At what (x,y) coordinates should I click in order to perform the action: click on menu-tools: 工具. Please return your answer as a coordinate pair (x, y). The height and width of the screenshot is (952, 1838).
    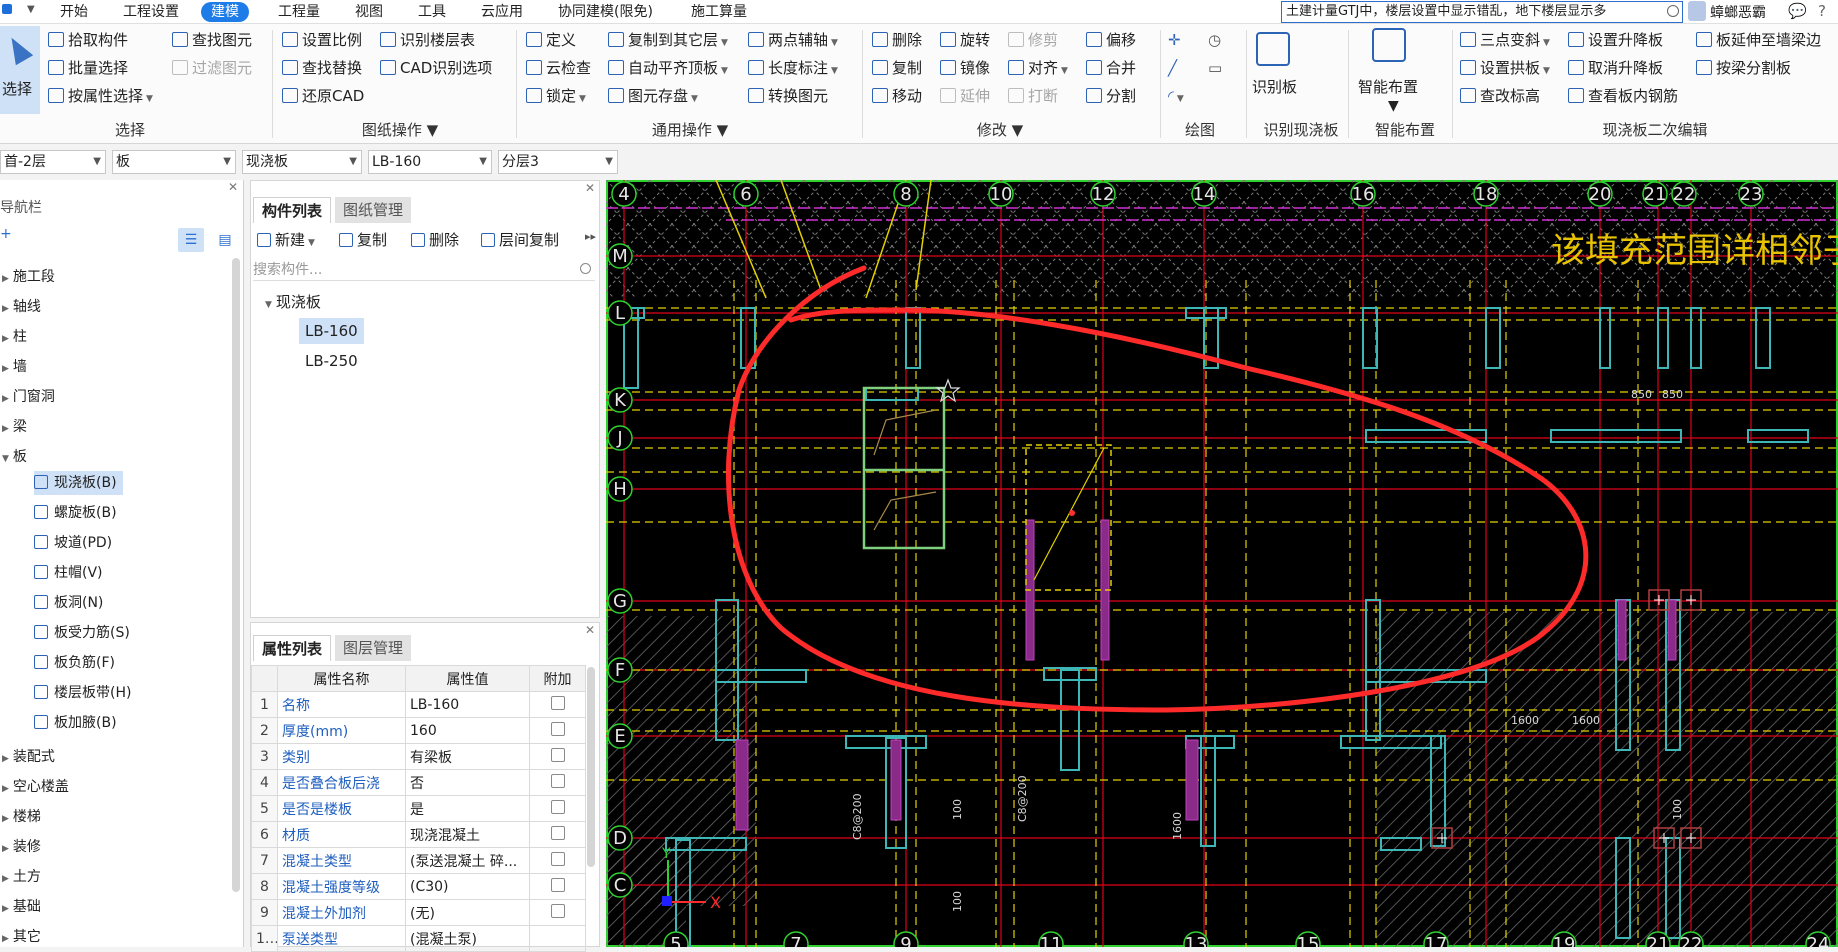
    Looking at the image, I should click on (432, 12).